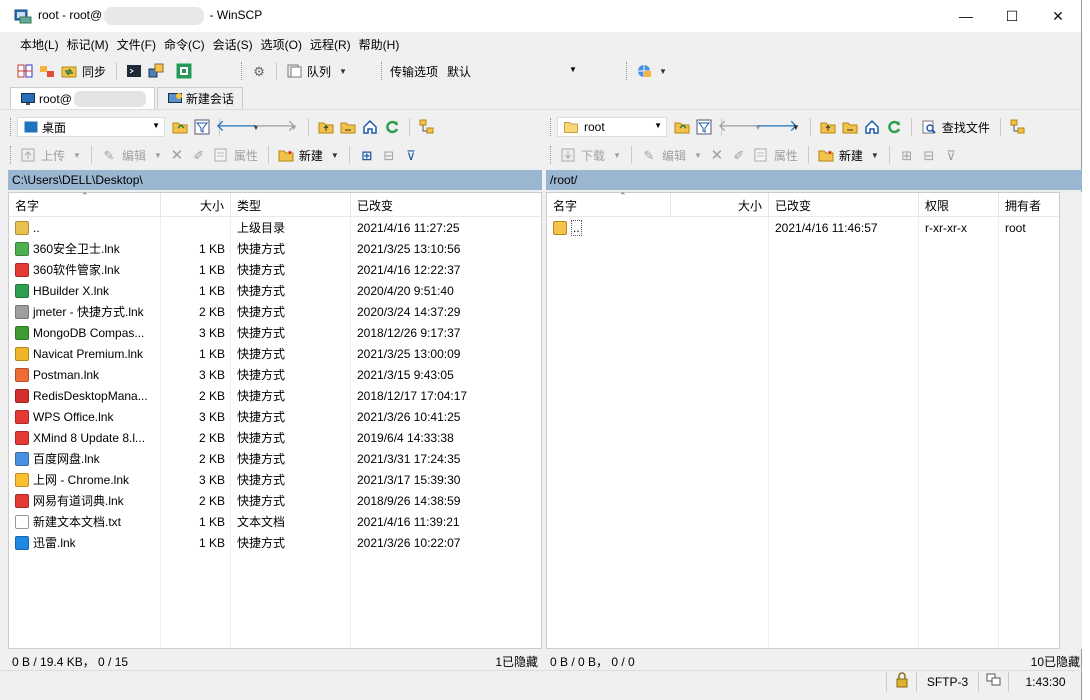  Describe the element at coordinates (199, 98) in the screenshot. I see `tab-new-session: 新建会话` at that location.